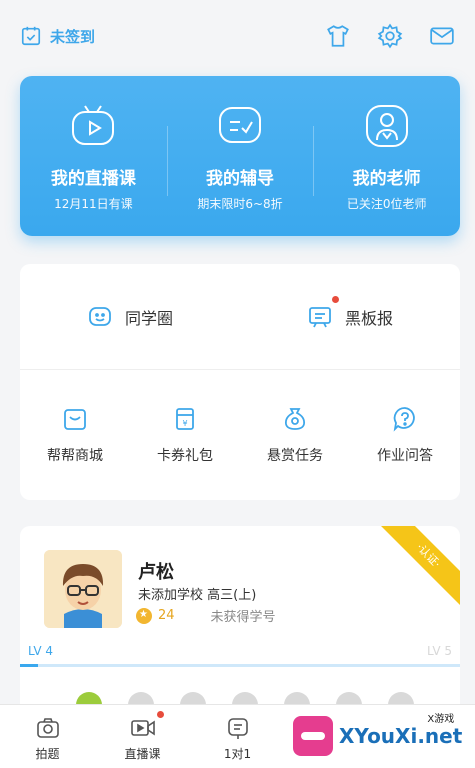 Image resolution: width=475 pixels, height=768 pixels. What do you see at coordinates (240, 204) in the screenshot?
I see `hero-subtitle: 期末限时6~8折` at bounding box center [240, 204].